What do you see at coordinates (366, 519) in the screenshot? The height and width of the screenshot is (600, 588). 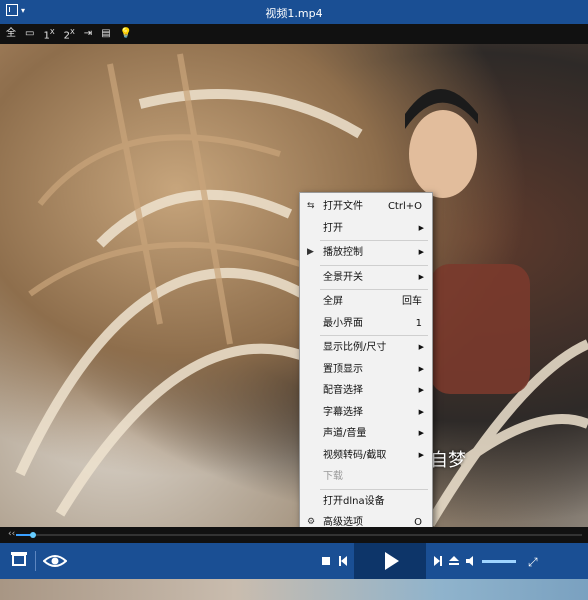 I see `menu-item-19: ⚙ 高级选项 O` at bounding box center [366, 519].